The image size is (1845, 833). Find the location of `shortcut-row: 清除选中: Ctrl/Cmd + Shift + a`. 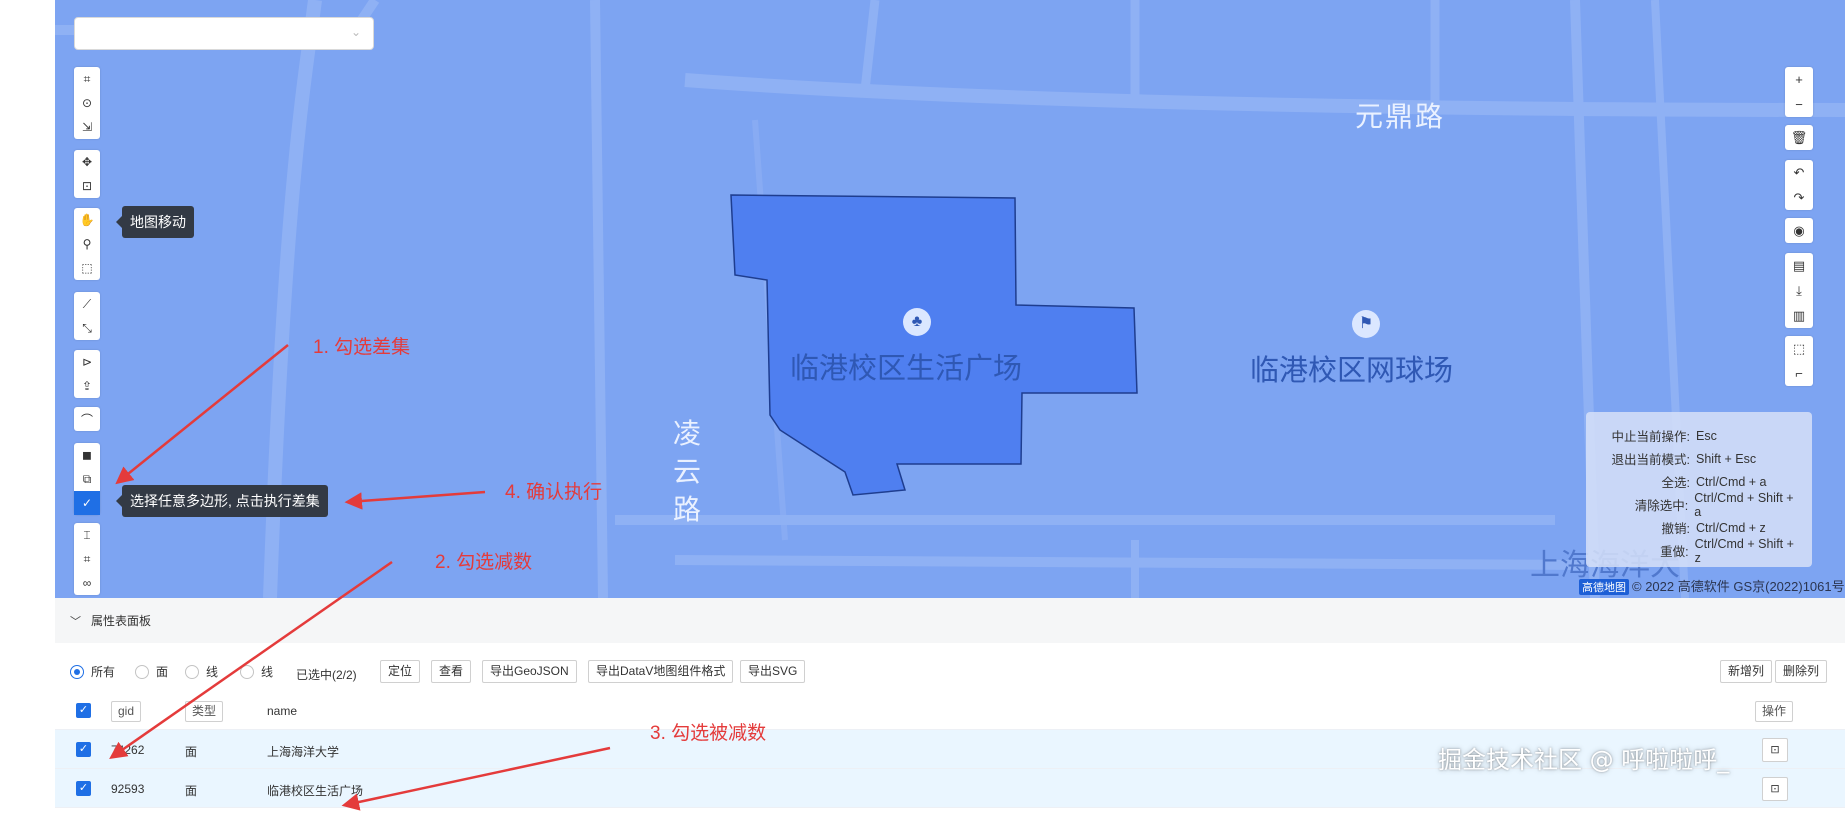

shortcut-row: 清除选中: Ctrl/Cmd + Shift + a is located at coordinates (1699, 505).